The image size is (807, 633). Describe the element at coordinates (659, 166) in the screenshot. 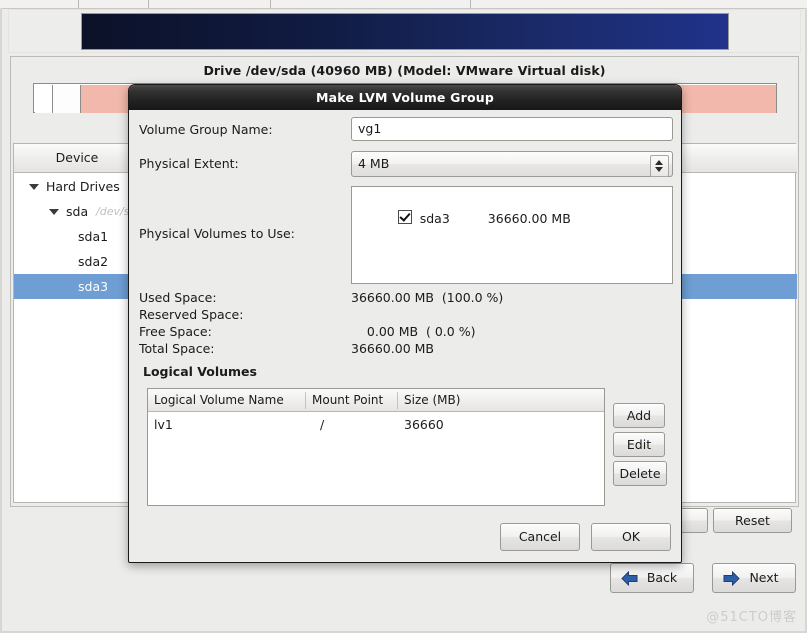

I see `spinner-arrows-icon` at that location.